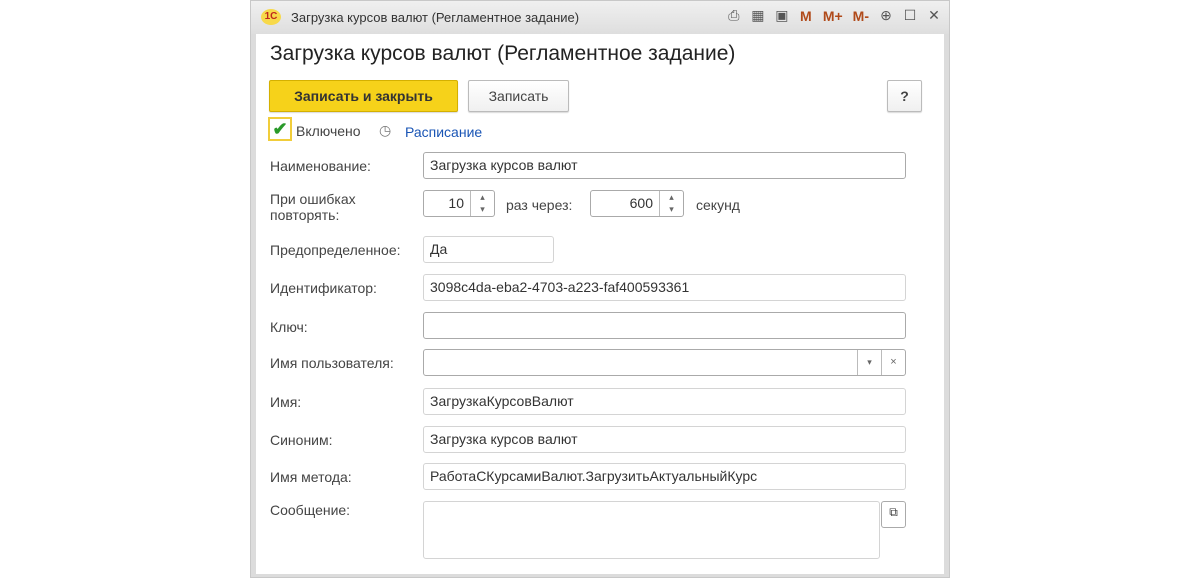 This screenshot has height=578, width=1200. I want to click on save-button: Записать, so click(518, 96).